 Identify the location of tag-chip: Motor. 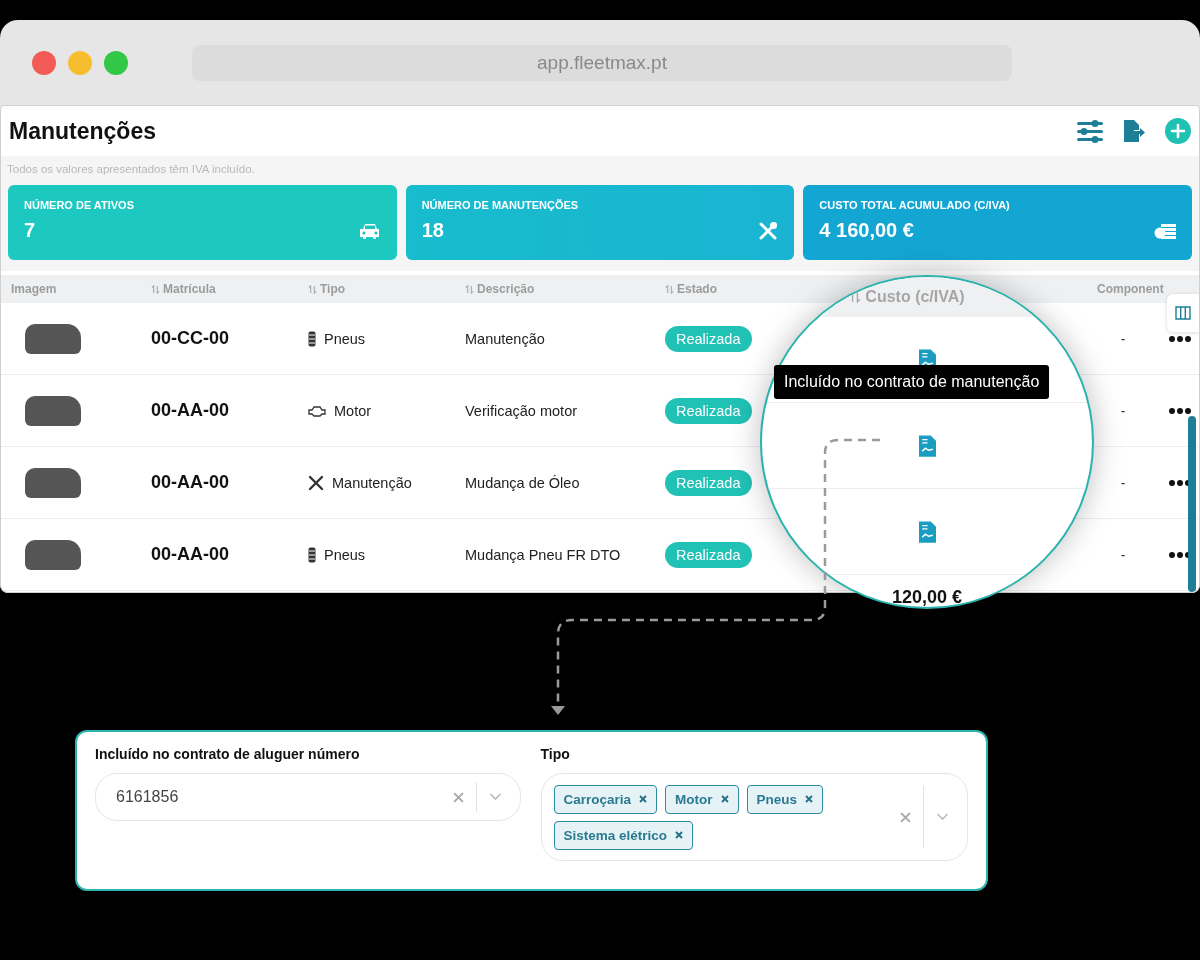
(702, 799).